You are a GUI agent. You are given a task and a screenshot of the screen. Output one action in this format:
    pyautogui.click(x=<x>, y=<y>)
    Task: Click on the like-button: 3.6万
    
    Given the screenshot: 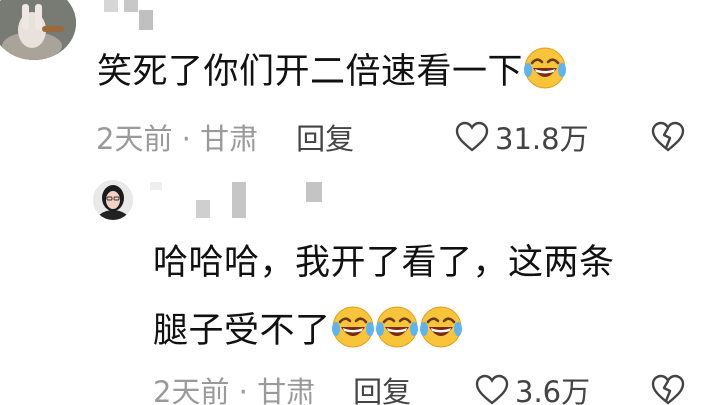 What is the action you would take?
    pyautogui.click(x=532, y=389)
    